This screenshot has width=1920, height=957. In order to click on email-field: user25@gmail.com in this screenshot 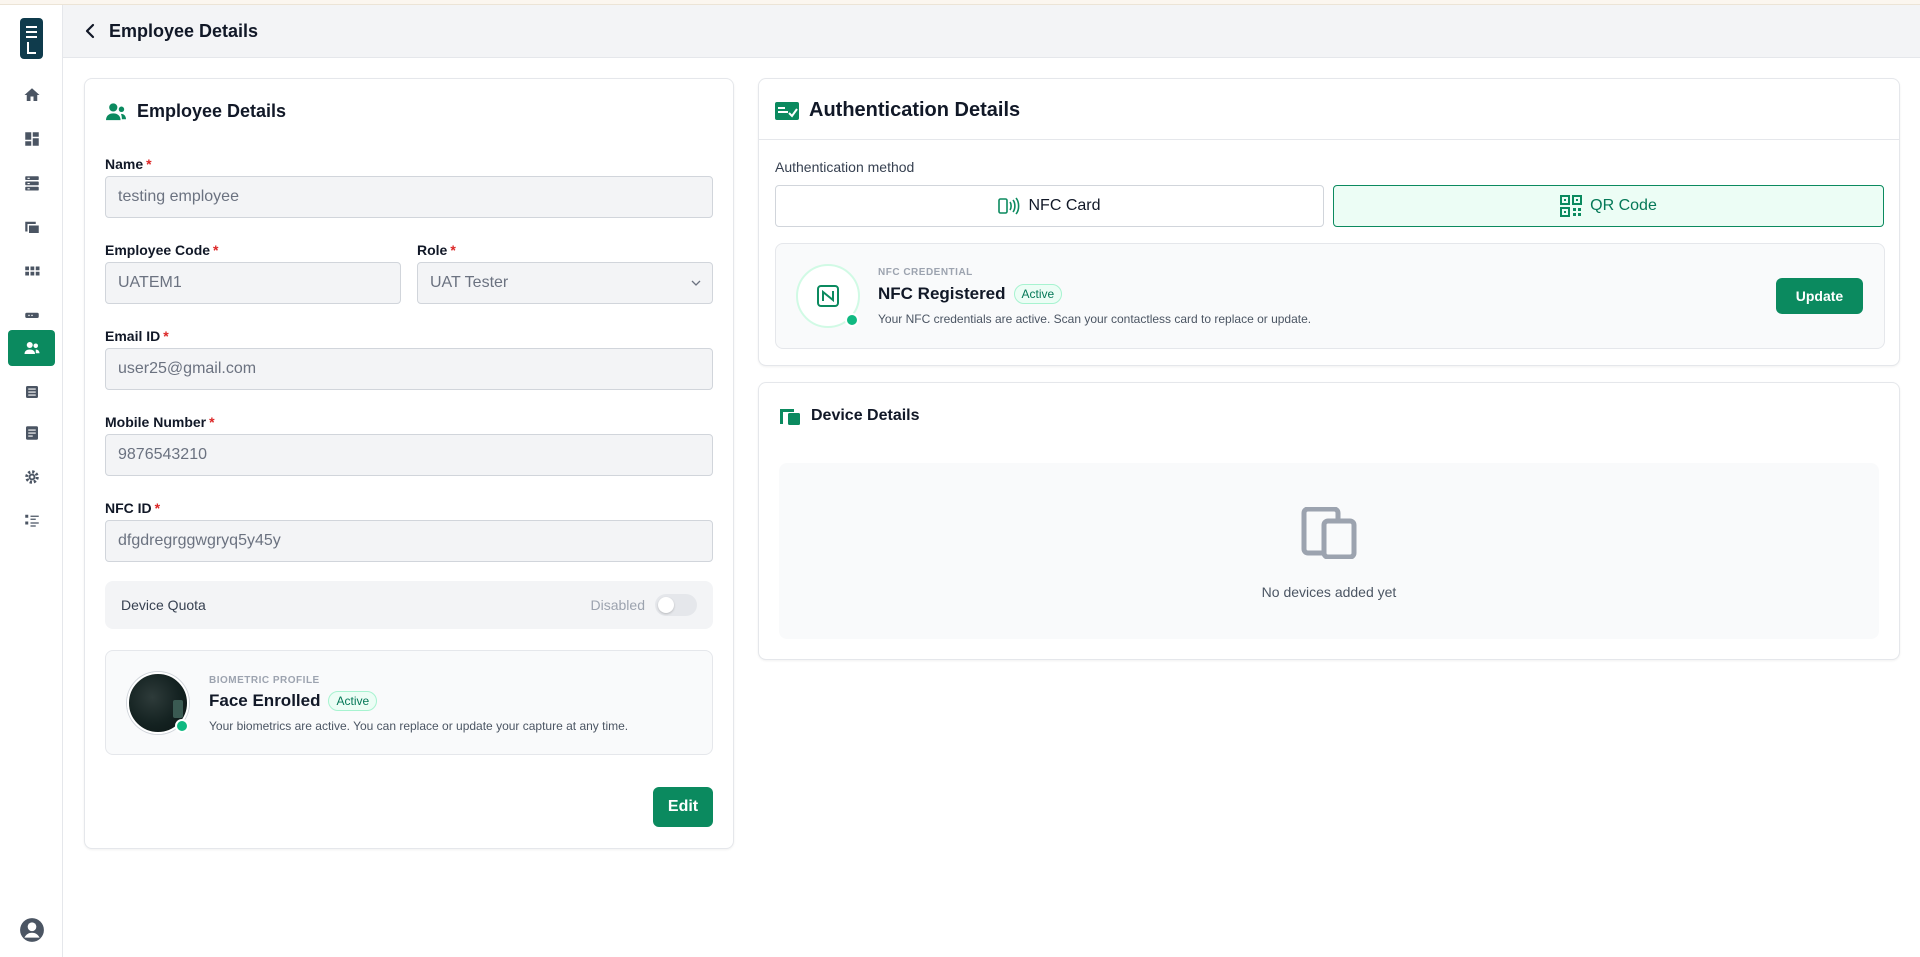, I will do `click(409, 369)`.